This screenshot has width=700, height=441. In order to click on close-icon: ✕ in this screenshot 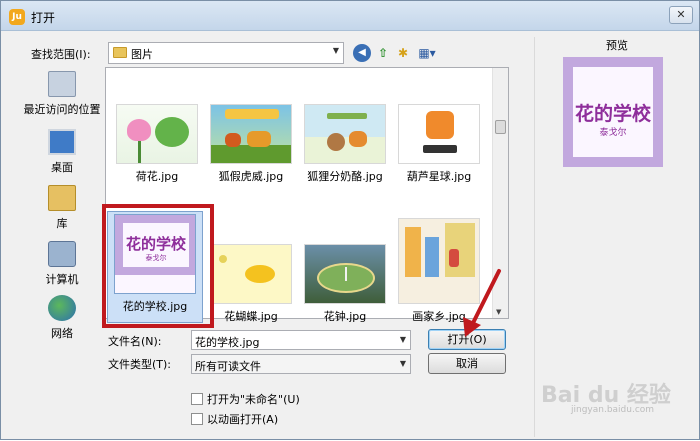, I will do `click(681, 14)`.